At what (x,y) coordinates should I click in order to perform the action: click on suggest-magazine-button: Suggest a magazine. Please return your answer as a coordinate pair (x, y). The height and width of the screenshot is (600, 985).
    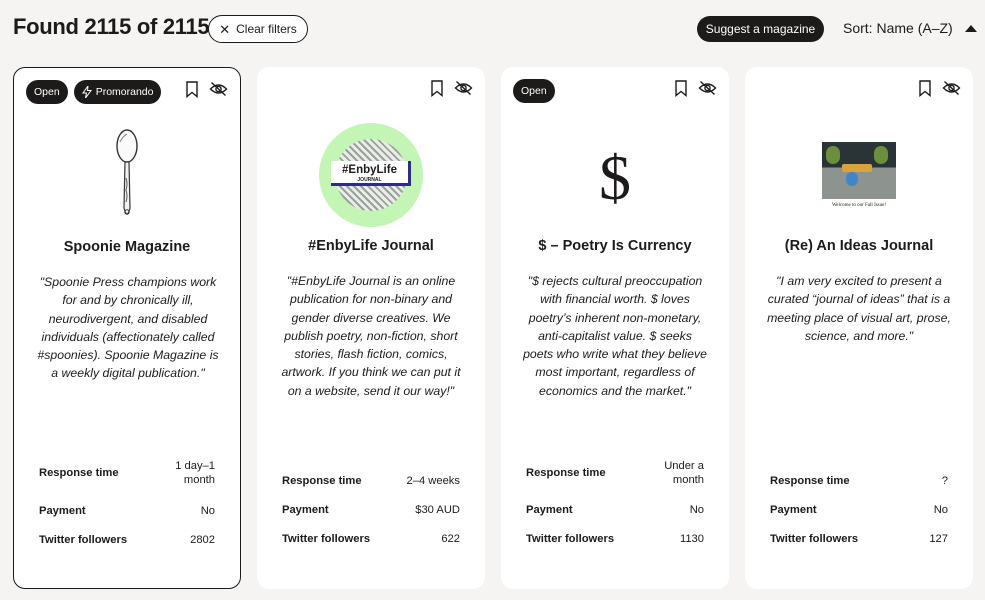
    Looking at the image, I should click on (760, 29).